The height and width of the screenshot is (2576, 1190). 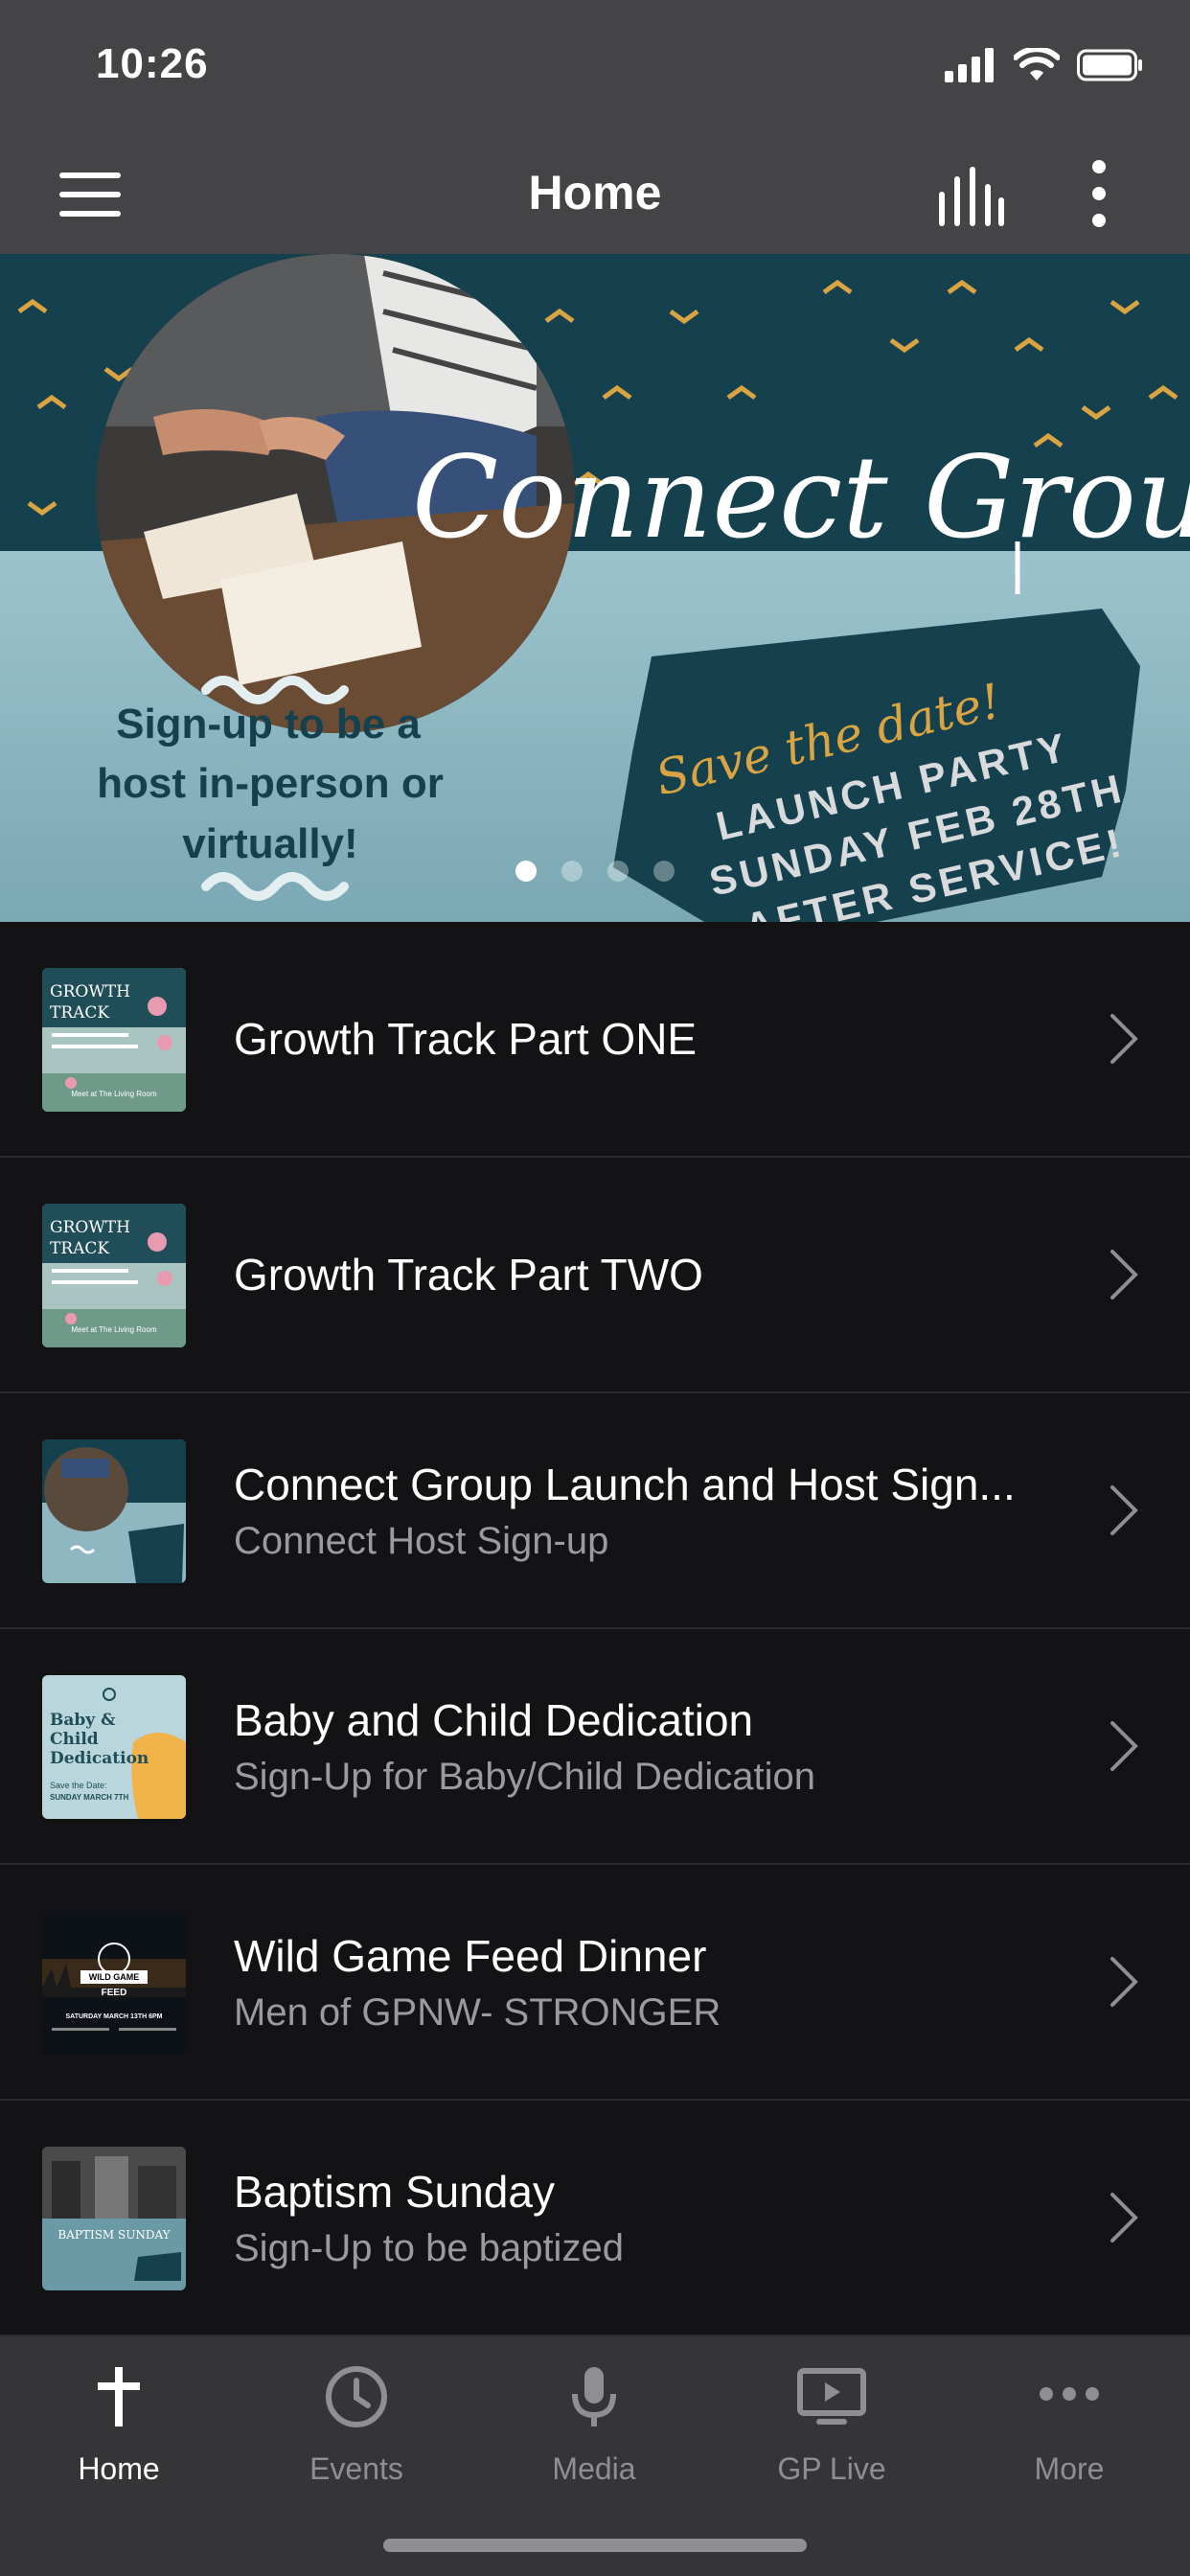 I want to click on connect-groups-thumbnail, so click(x=114, y=1511).